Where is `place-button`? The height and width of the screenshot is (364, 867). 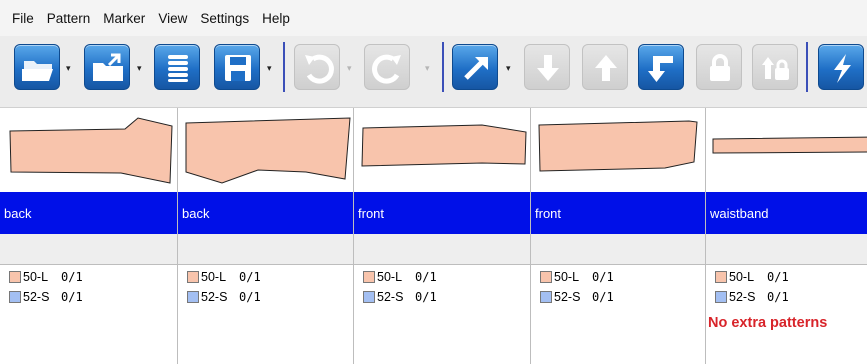
place-button is located at coordinates (661, 67).